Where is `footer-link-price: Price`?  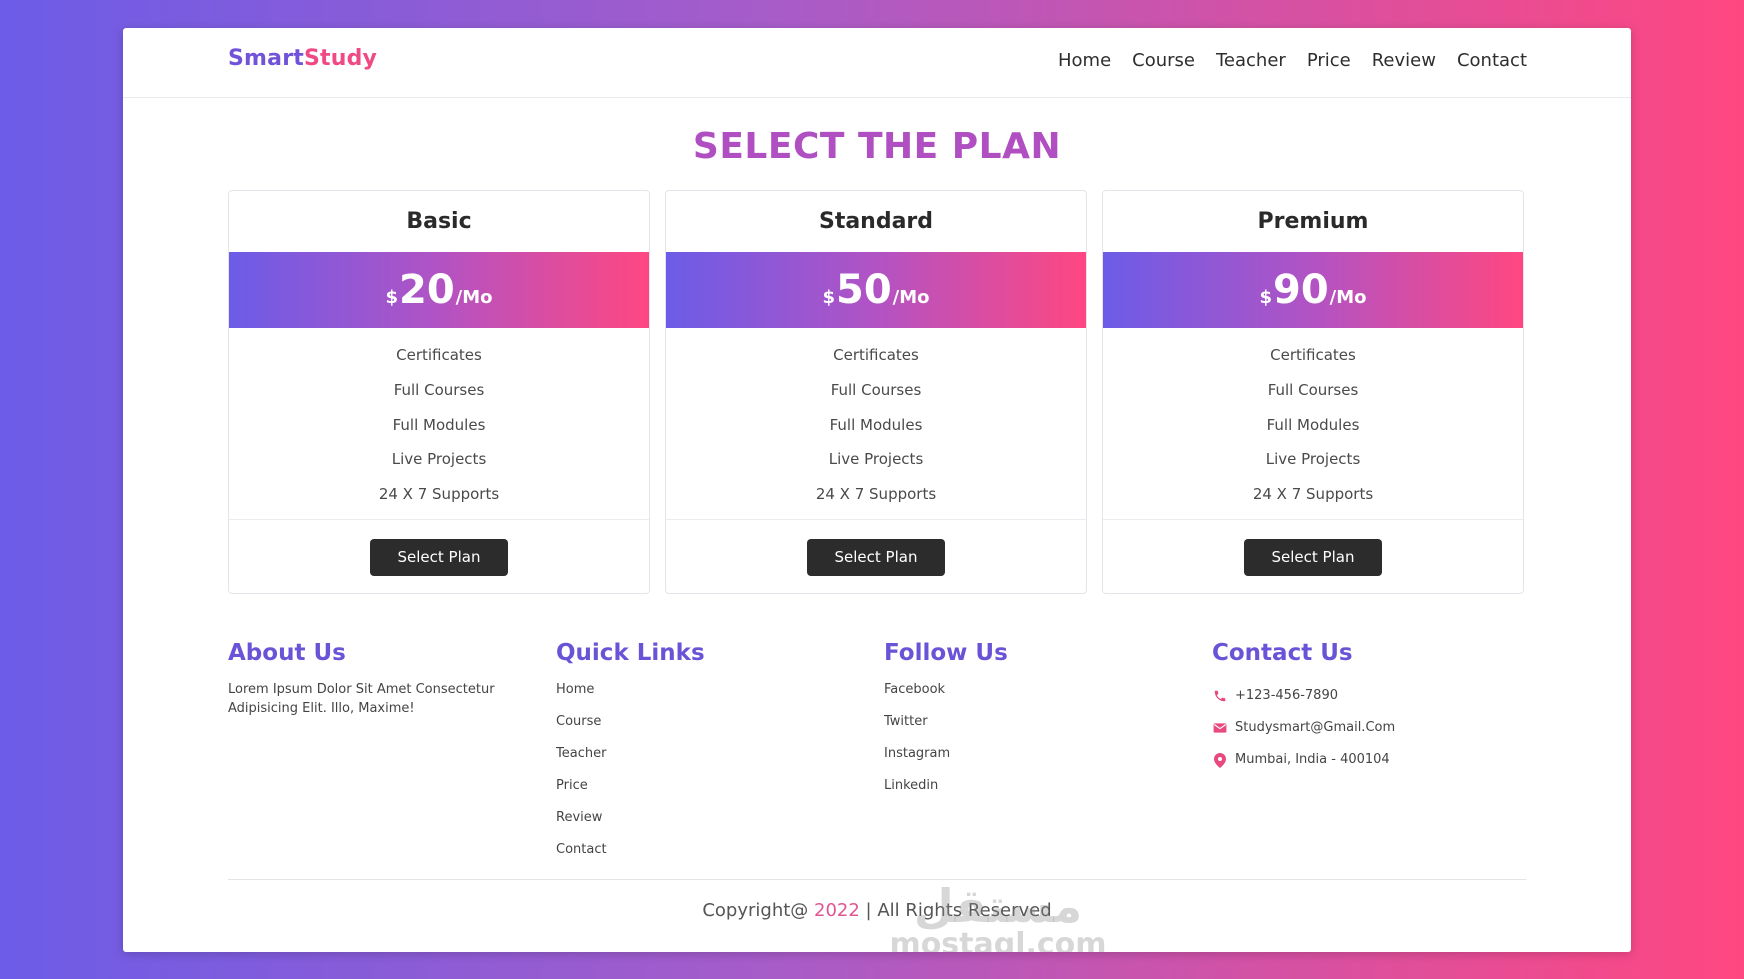 footer-link-price: Price is located at coordinates (716, 792).